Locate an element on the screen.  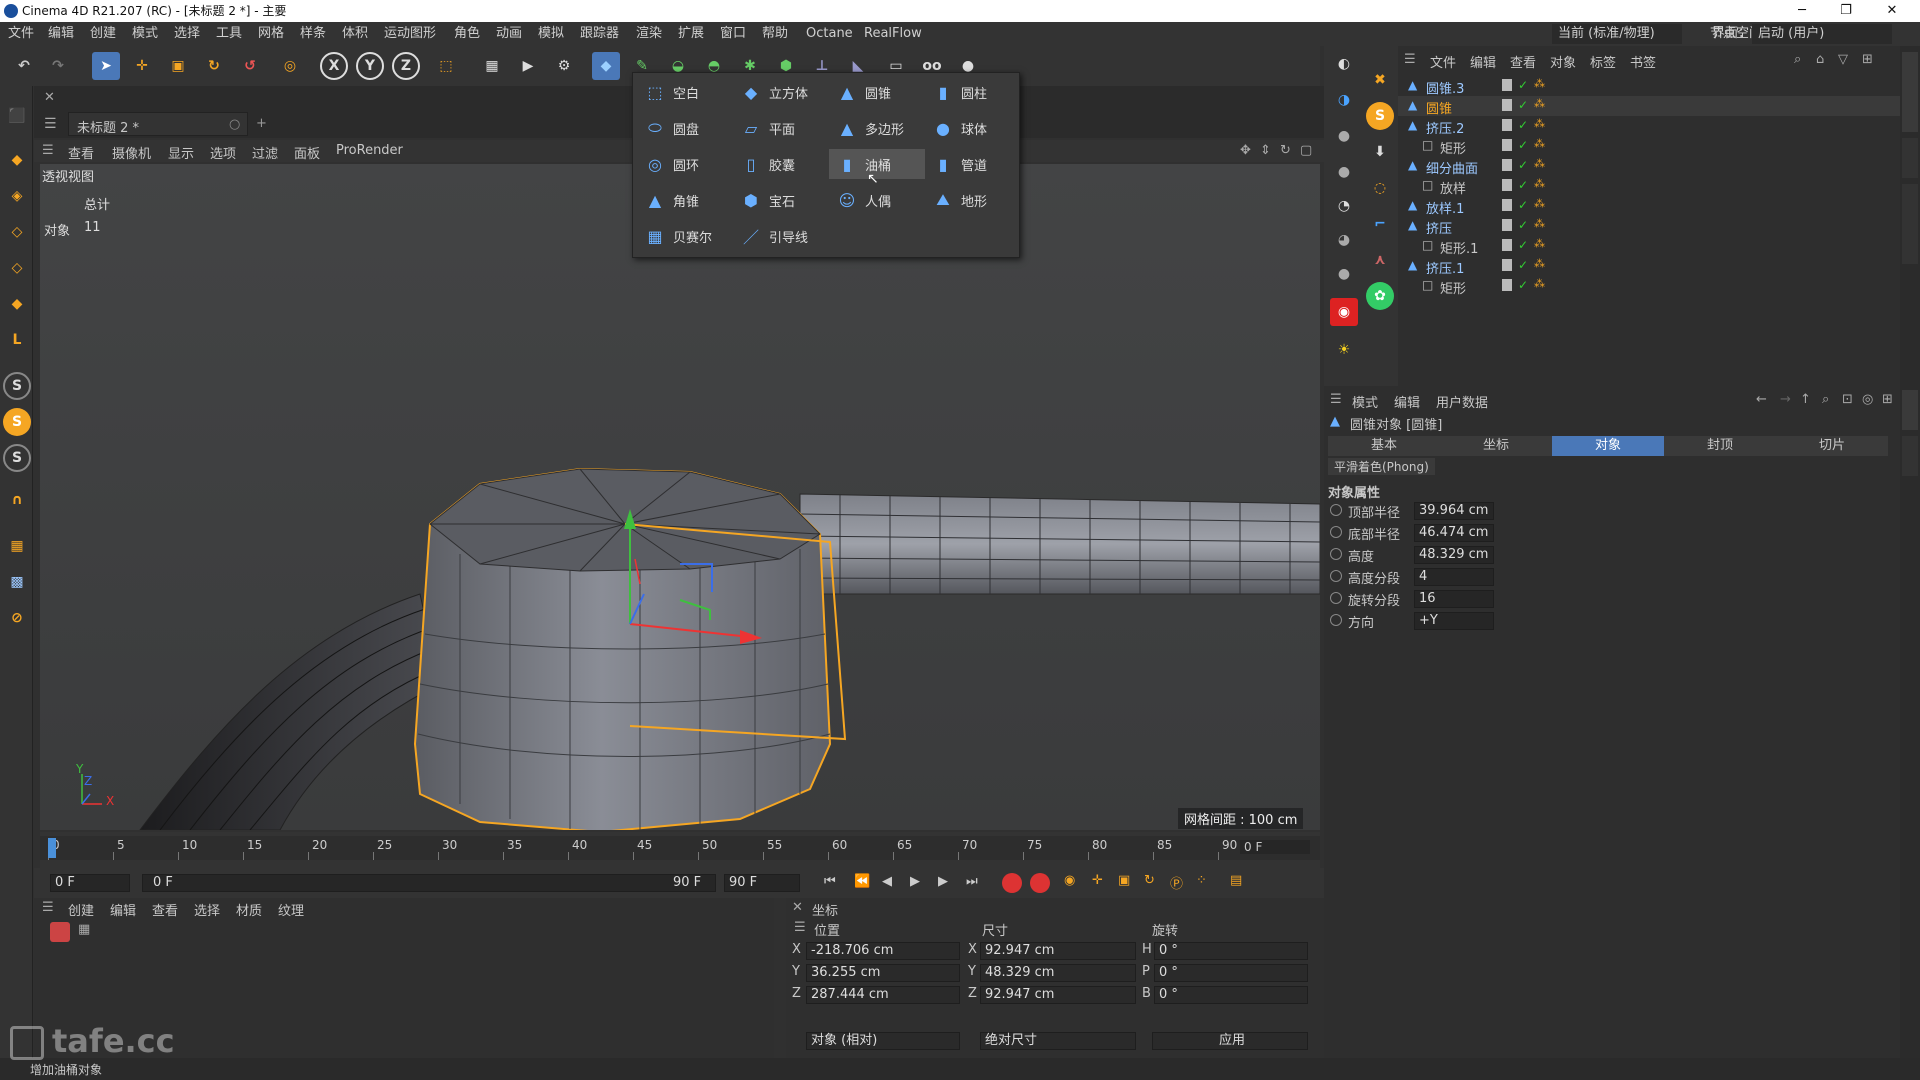
object-row: ▲ 圆锥.3 ✓ ⁂ is located at coordinates (1649, 86).